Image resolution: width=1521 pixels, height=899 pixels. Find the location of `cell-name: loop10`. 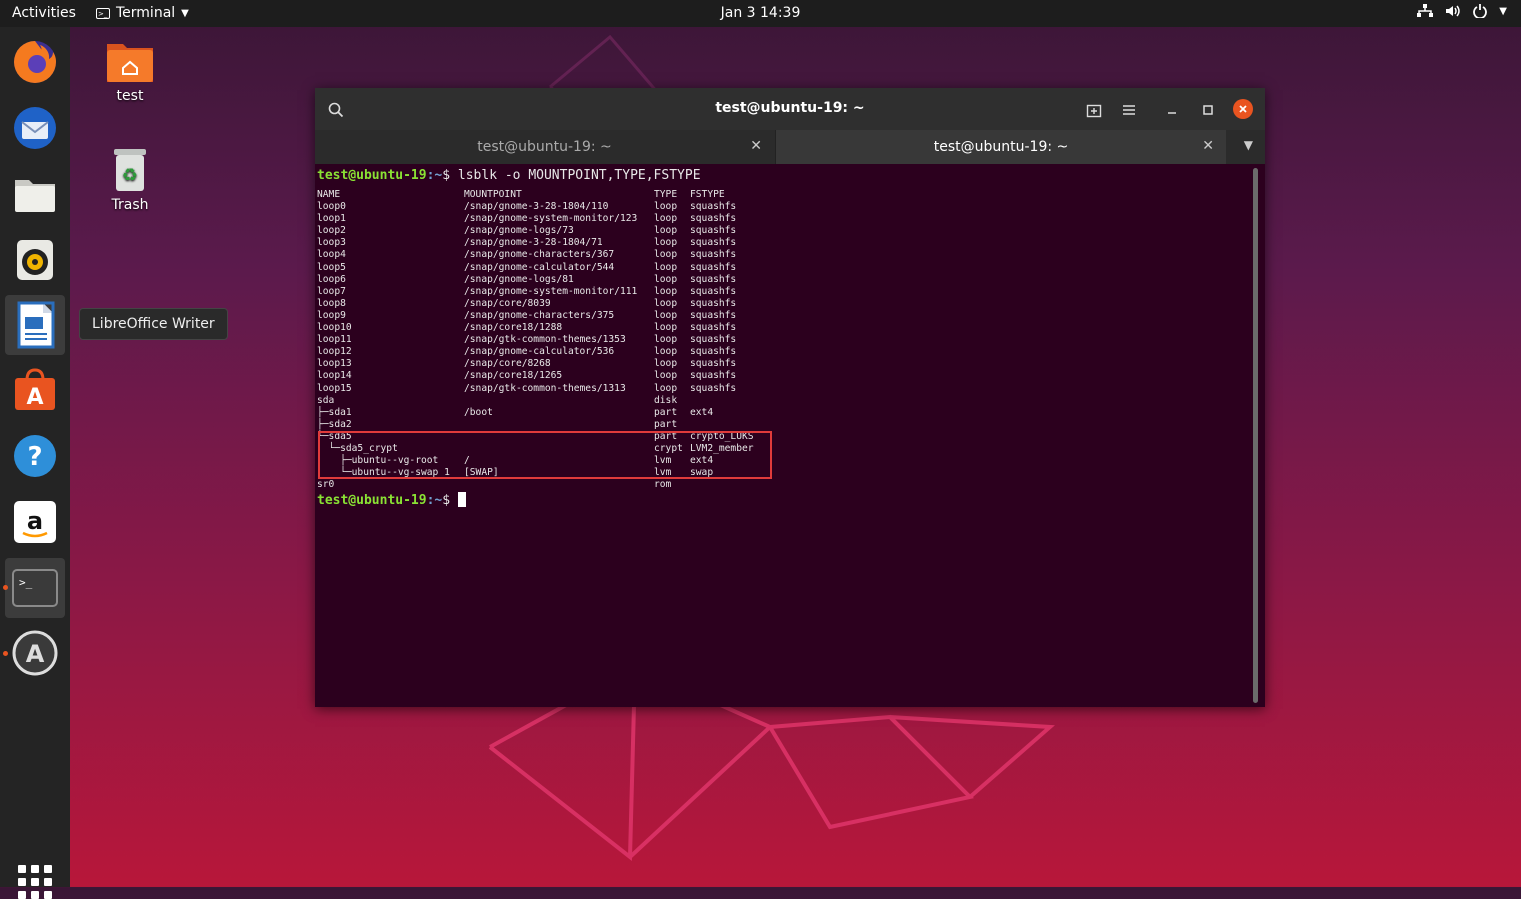

cell-name: loop10 is located at coordinates (334, 327).